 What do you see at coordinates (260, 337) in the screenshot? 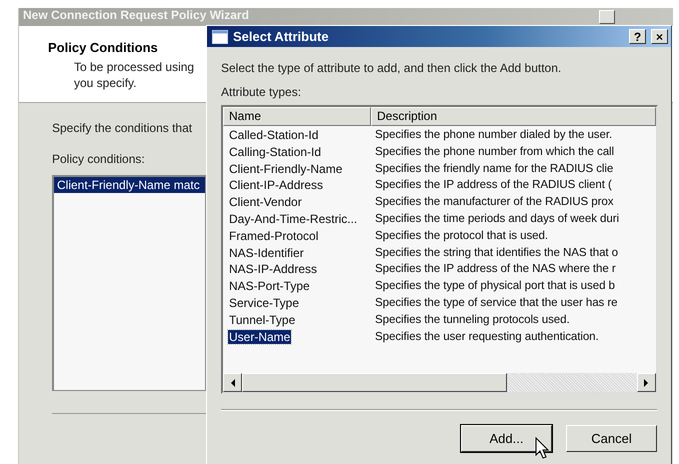
I see `attribute-name: User-Name` at bounding box center [260, 337].